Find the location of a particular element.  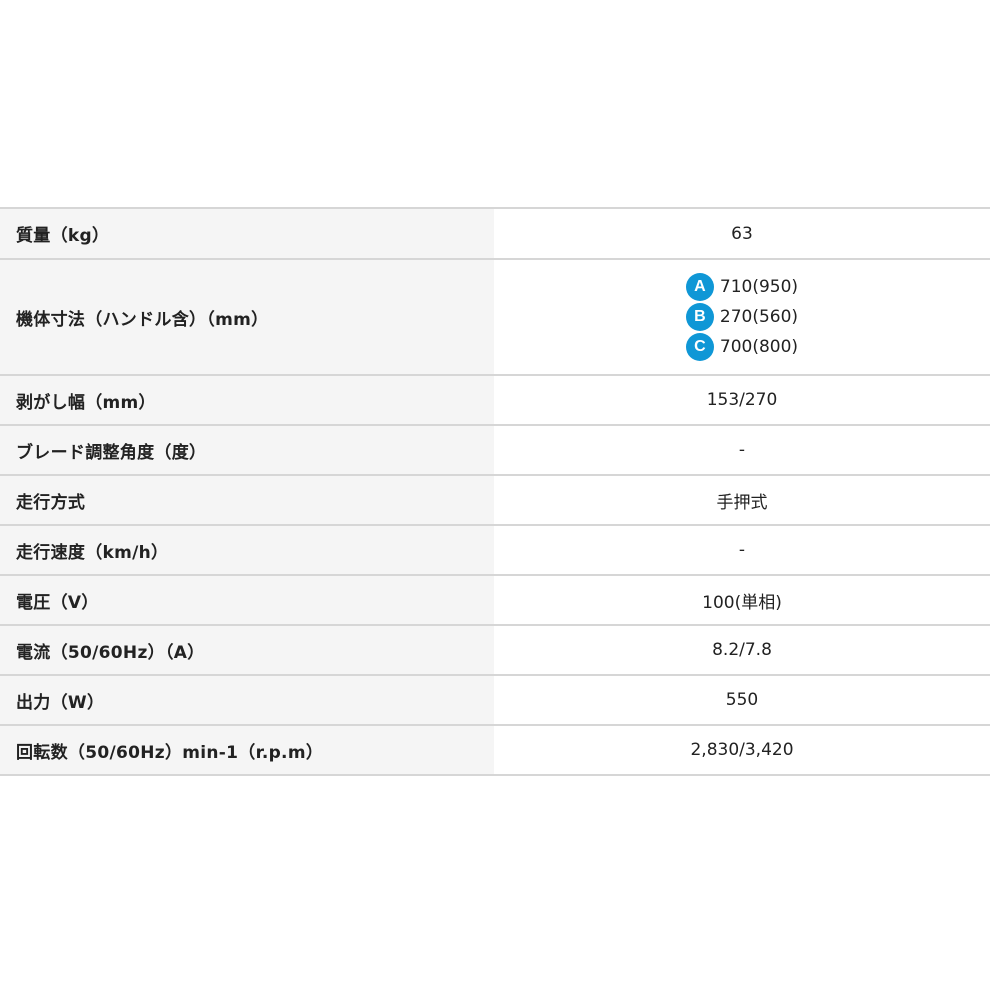

spec-row-current: 電流（50/60Hz）（A） 8.2/7.8 is located at coordinates (495, 651).